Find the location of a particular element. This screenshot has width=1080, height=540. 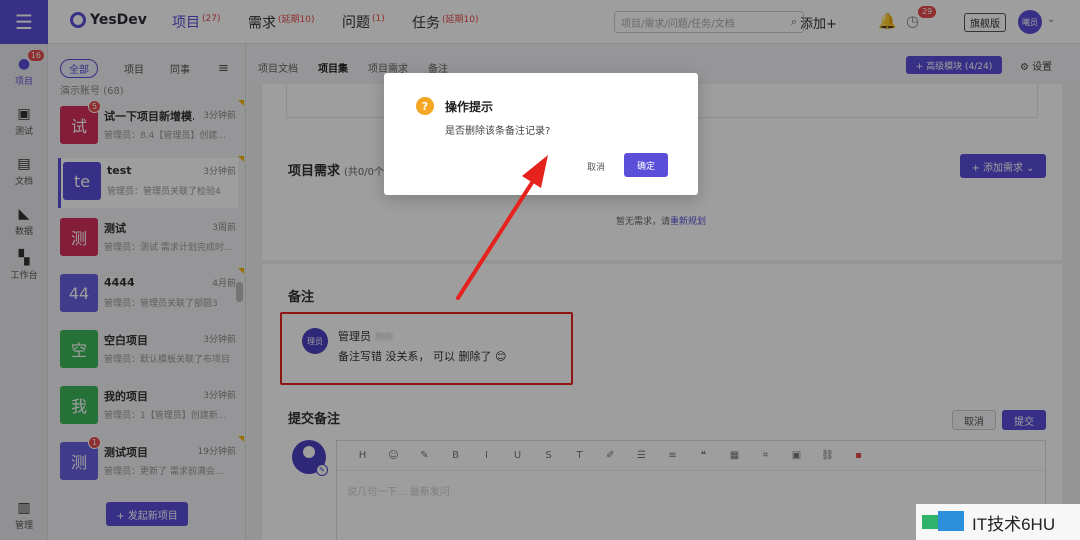

annotation-arrow is located at coordinates (502, 227).